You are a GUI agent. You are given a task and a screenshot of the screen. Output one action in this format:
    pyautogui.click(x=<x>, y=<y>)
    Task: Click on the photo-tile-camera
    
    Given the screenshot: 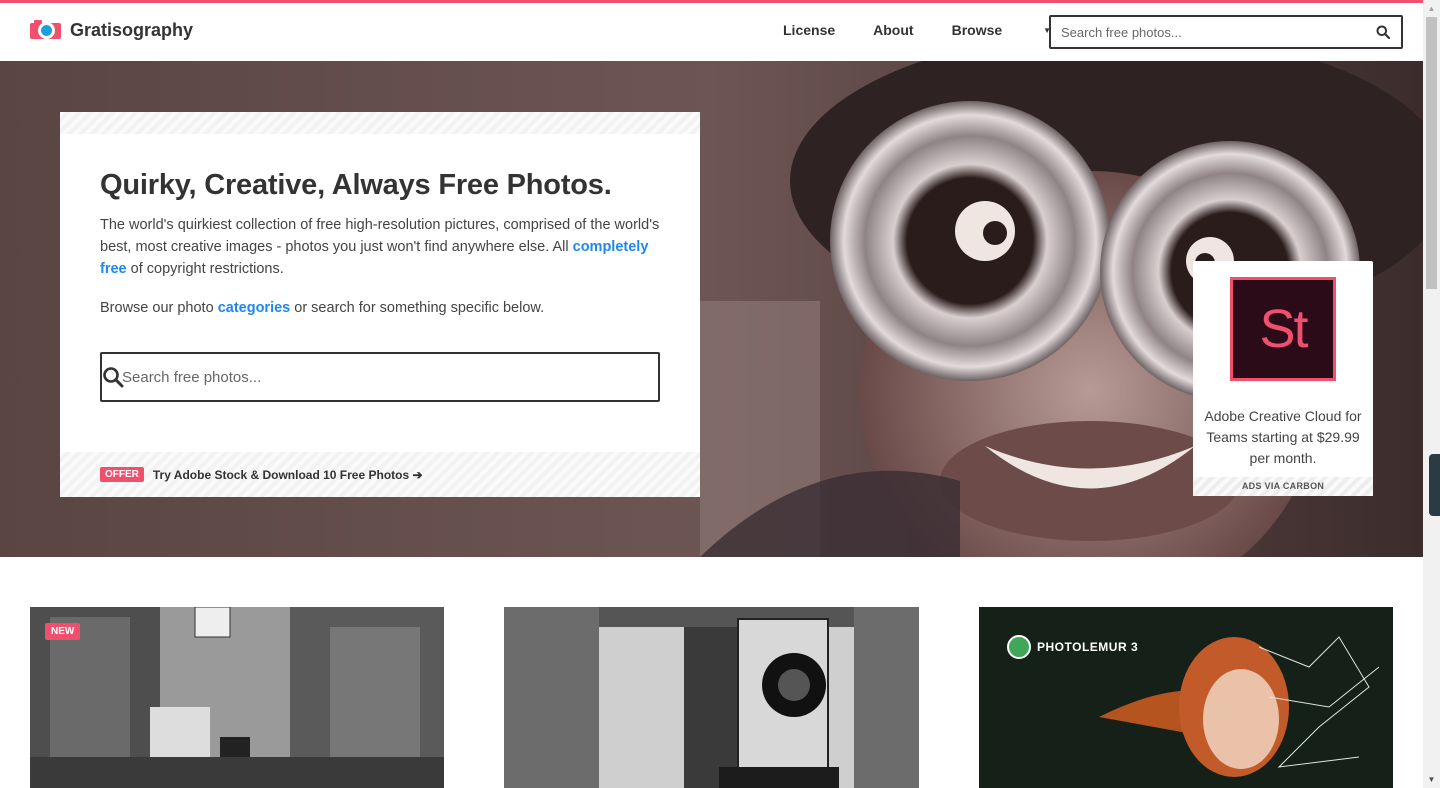 What is the action you would take?
    pyautogui.click(x=711, y=697)
    